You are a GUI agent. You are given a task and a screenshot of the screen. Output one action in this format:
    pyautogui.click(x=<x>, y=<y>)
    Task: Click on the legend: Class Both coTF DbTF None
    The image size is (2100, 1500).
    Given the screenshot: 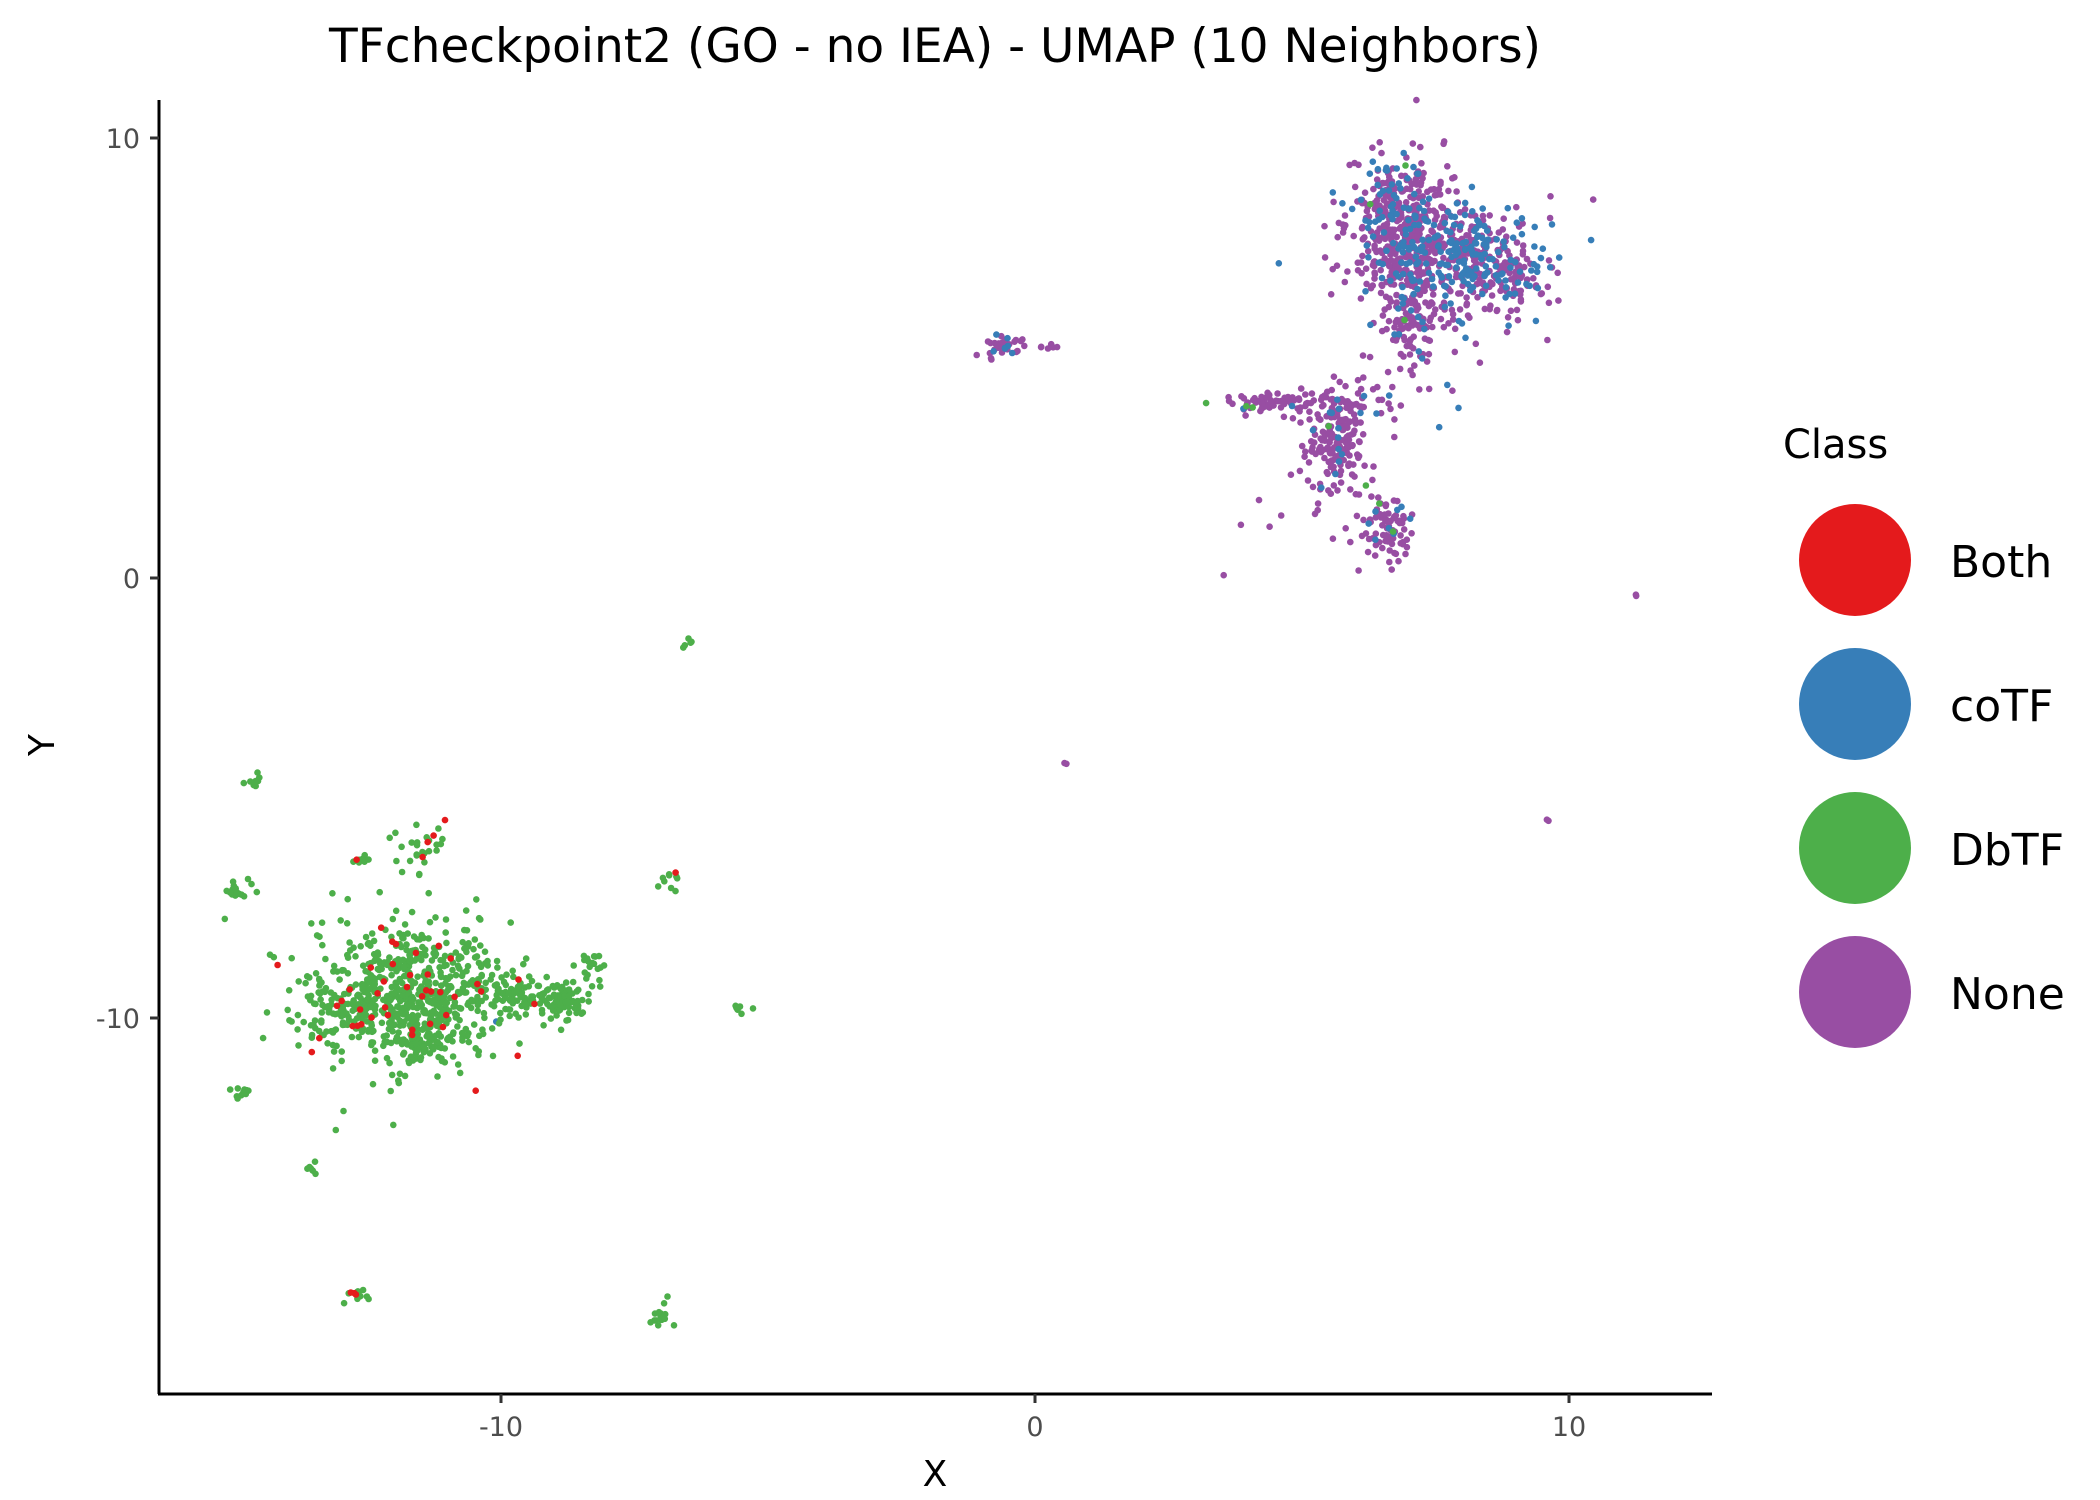 What is the action you would take?
    pyautogui.click(x=1924, y=735)
    